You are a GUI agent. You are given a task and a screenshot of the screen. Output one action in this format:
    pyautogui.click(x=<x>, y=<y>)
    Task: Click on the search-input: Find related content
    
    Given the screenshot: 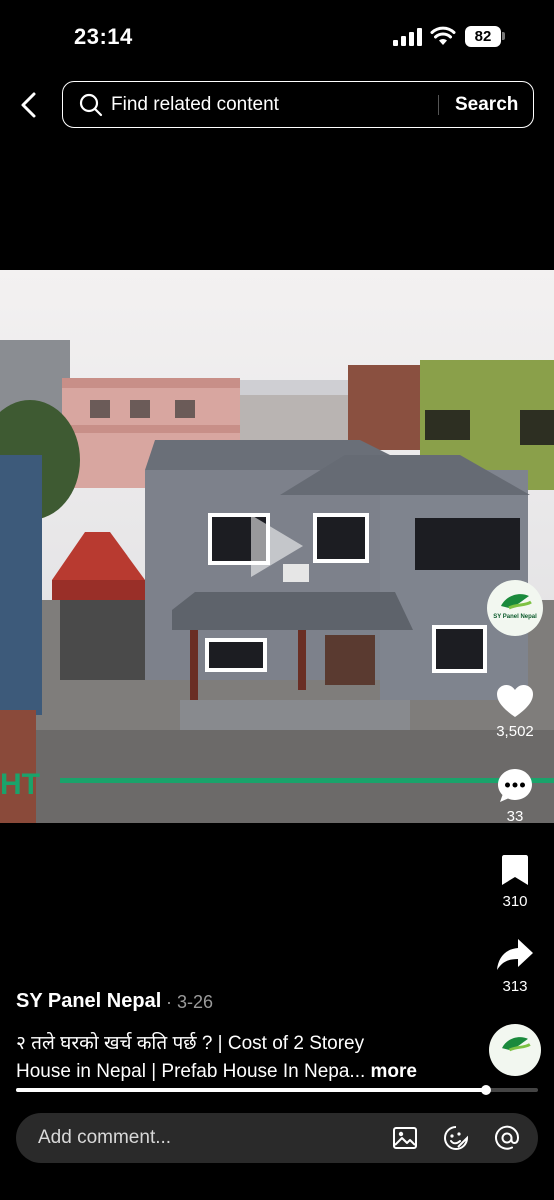 What is the action you would take?
    pyautogui.click(x=271, y=105)
    